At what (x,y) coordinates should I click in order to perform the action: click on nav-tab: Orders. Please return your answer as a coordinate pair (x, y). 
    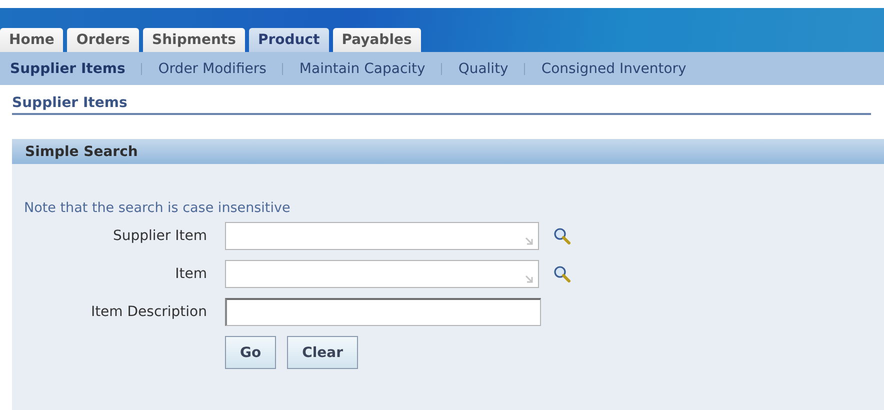
    Looking at the image, I should click on (103, 40).